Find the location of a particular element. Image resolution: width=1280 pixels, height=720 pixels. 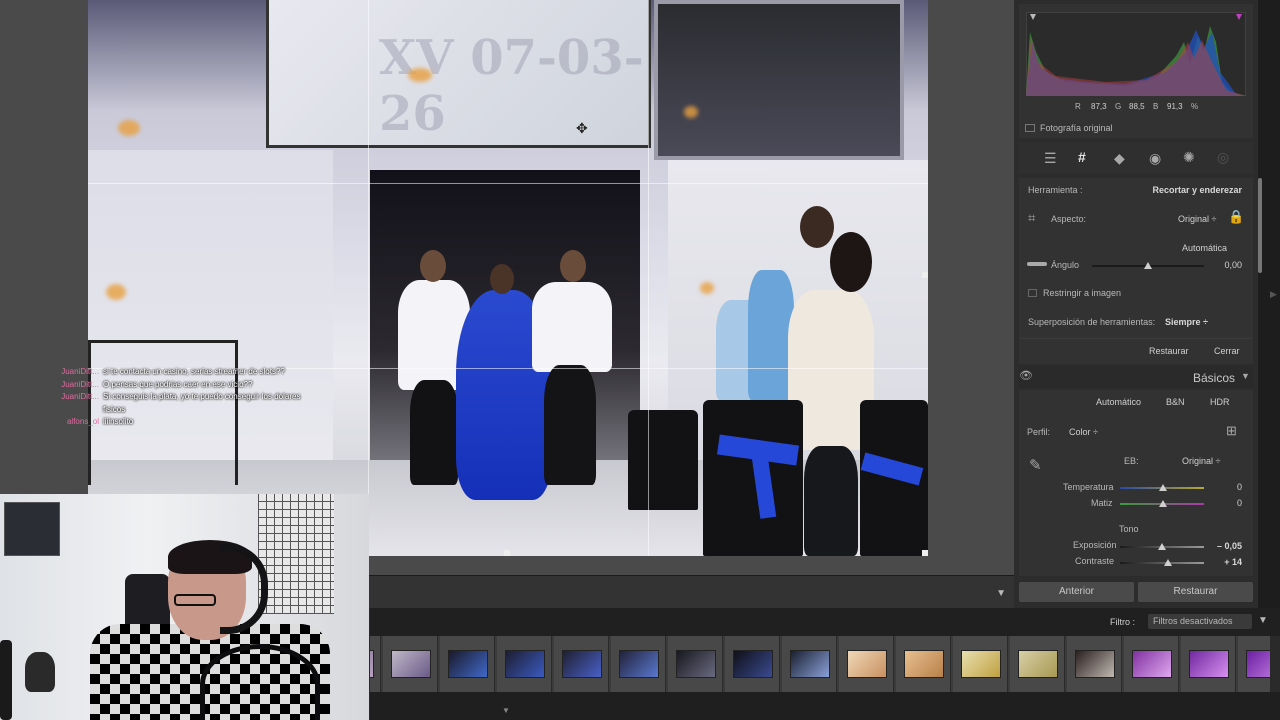

webcam-mic-arm is located at coordinates (260, 682).